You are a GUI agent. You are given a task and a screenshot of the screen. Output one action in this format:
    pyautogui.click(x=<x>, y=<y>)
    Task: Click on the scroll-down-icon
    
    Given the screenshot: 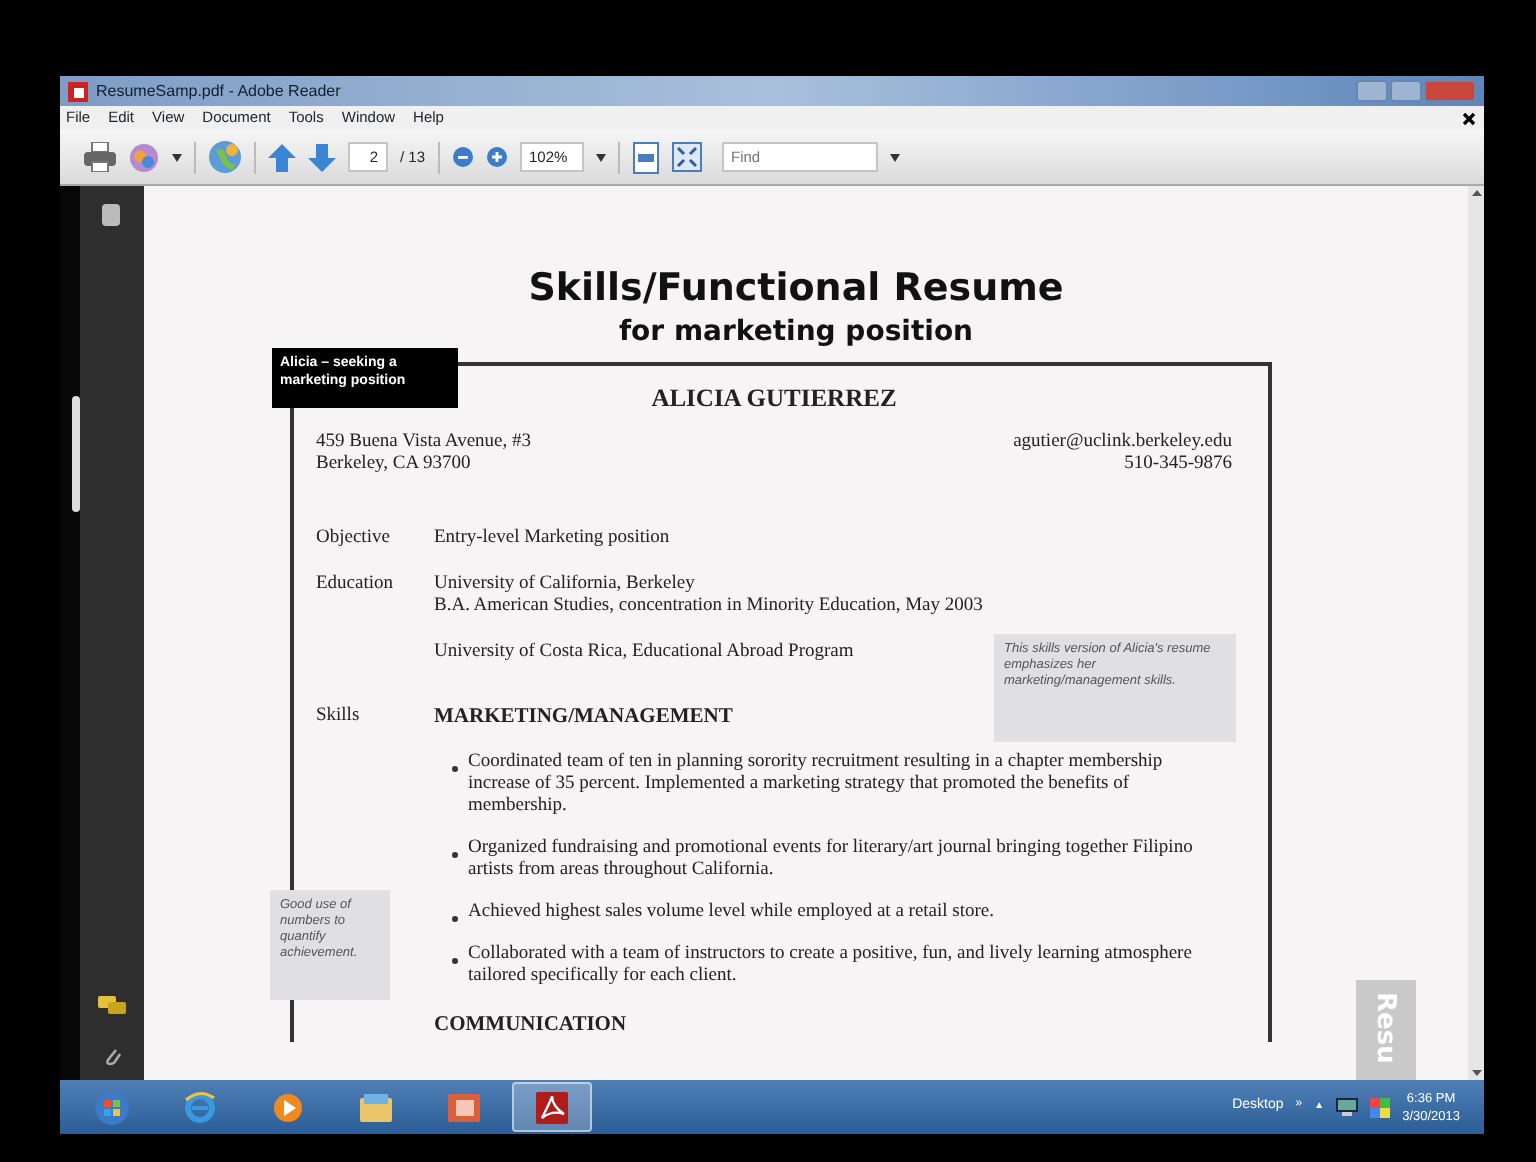 What is the action you would take?
    pyautogui.click(x=1476, y=1073)
    